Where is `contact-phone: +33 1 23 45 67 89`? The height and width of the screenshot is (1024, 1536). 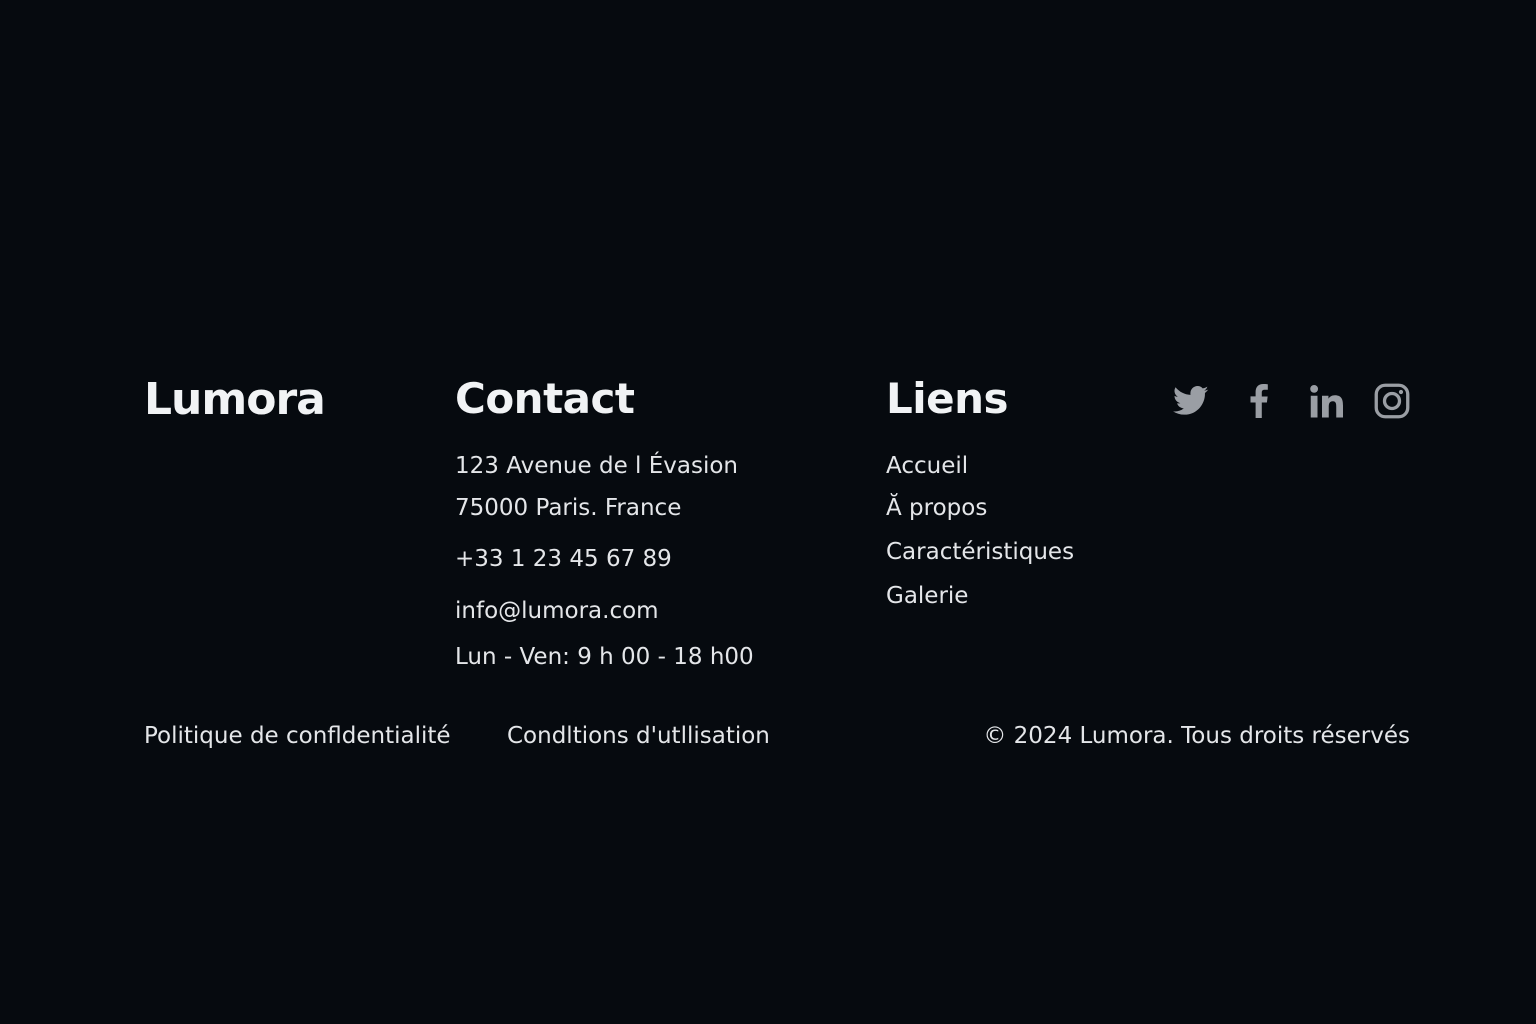 contact-phone: +33 1 23 45 67 89 is located at coordinates (563, 559).